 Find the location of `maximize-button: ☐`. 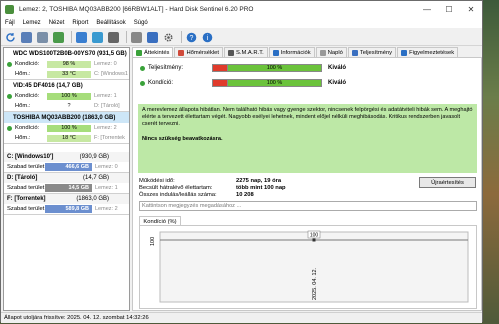

maximize-button: ☐ is located at coordinates (449, 9).